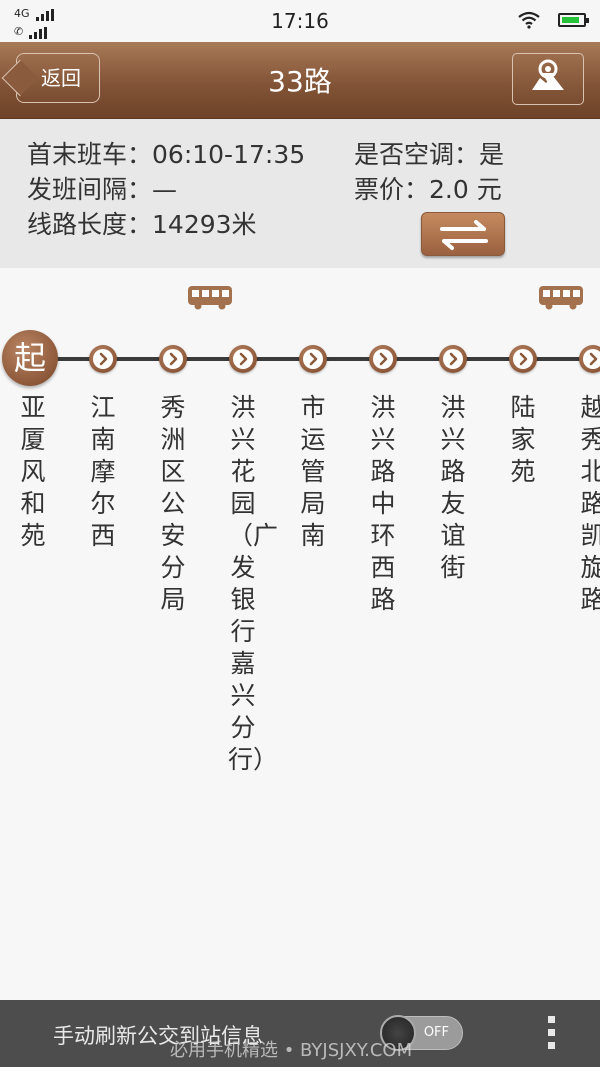 This screenshot has height=1067, width=600. What do you see at coordinates (573, 20) in the screenshot?
I see `battery-icon` at bounding box center [573, 20].